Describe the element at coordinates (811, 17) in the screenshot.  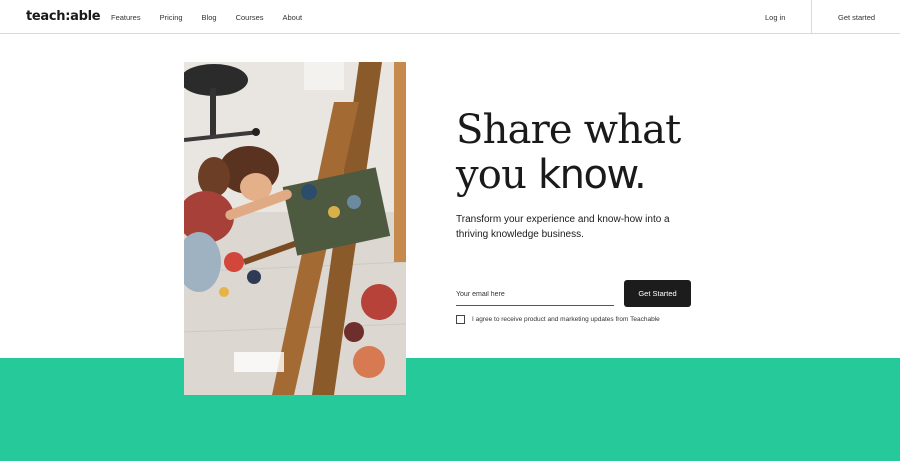
I see `nav-divider` at that location.